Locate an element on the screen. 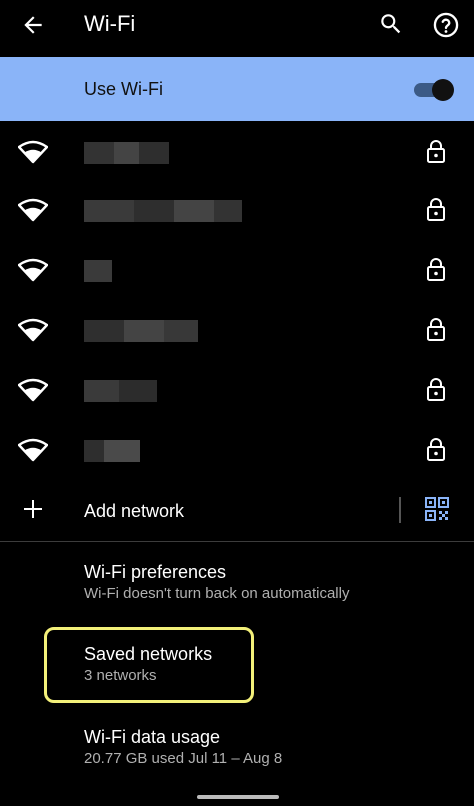 This screenshot has width=474, height=806. use-wifi-toggle is located at coordinates (434, 90).